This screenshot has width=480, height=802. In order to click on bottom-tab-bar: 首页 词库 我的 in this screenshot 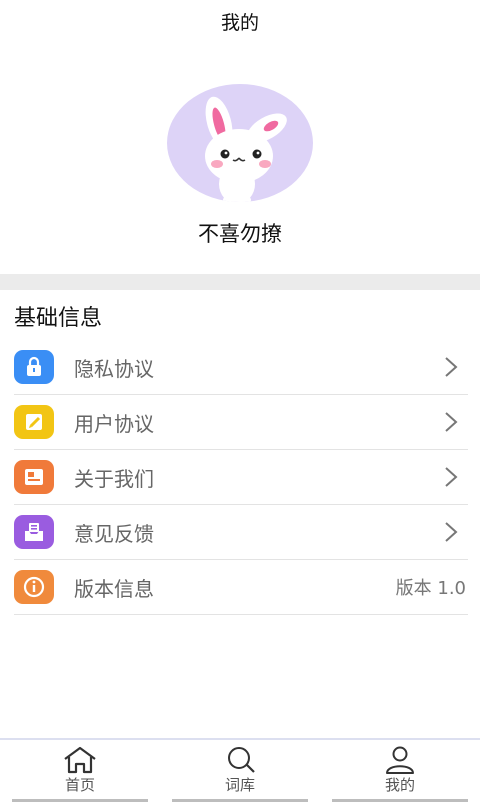, I will do `click(240, 770)`.